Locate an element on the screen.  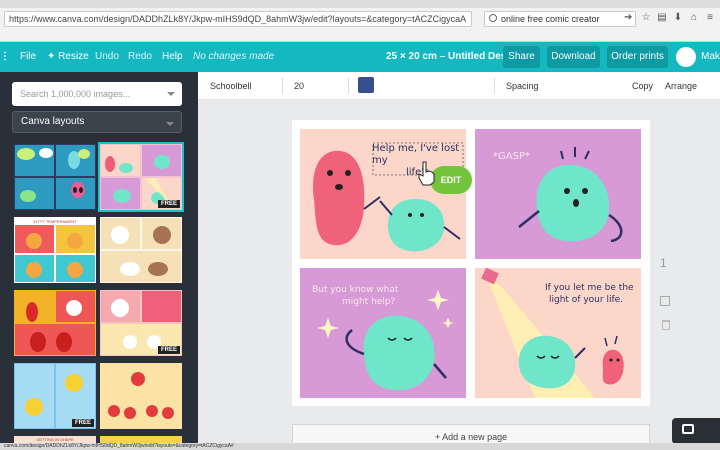
copy-button: Copy is located at coordinates (642, 86).